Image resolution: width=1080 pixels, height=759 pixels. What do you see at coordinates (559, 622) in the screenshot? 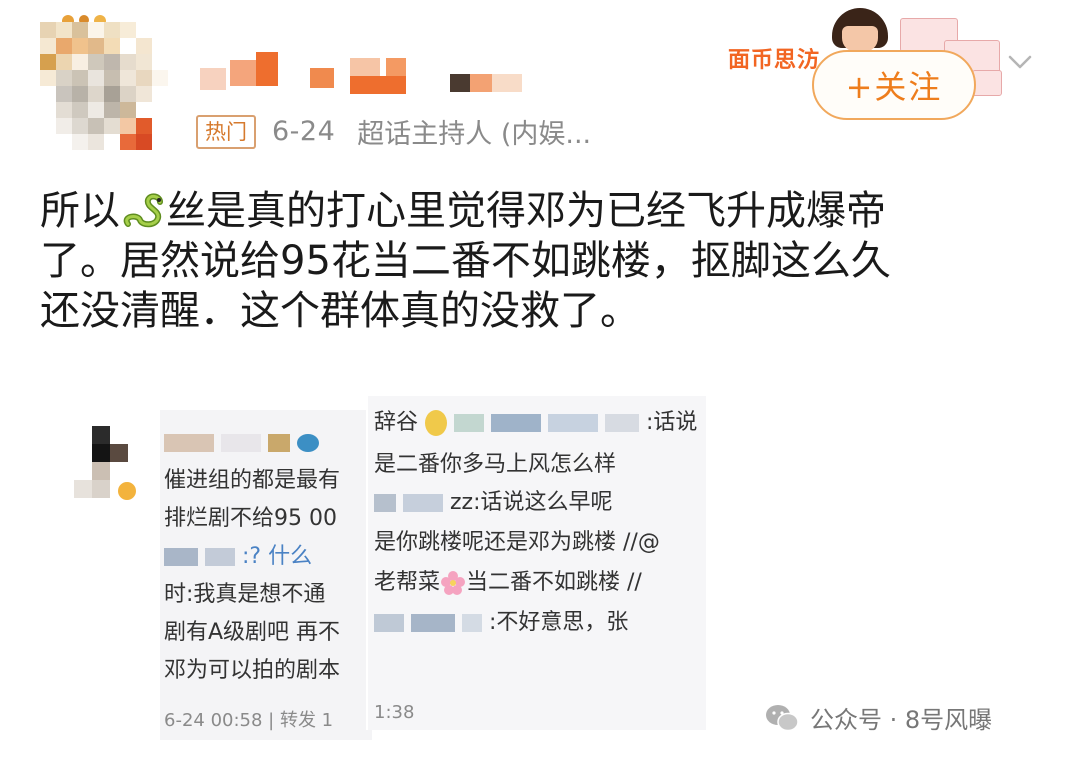
I see `right-card-text: :不好意思，张` at bounding box center [559, 622].